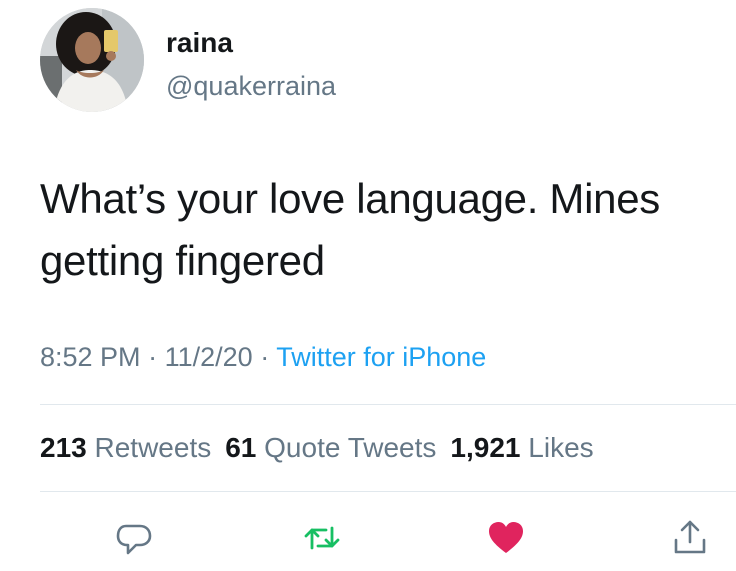 The height and width of the screenshot is (571, 736). What do you see at coordinates (63, 447) in the screenshot?
I see `retweets-count: 213` at bounding box center [63, 447].